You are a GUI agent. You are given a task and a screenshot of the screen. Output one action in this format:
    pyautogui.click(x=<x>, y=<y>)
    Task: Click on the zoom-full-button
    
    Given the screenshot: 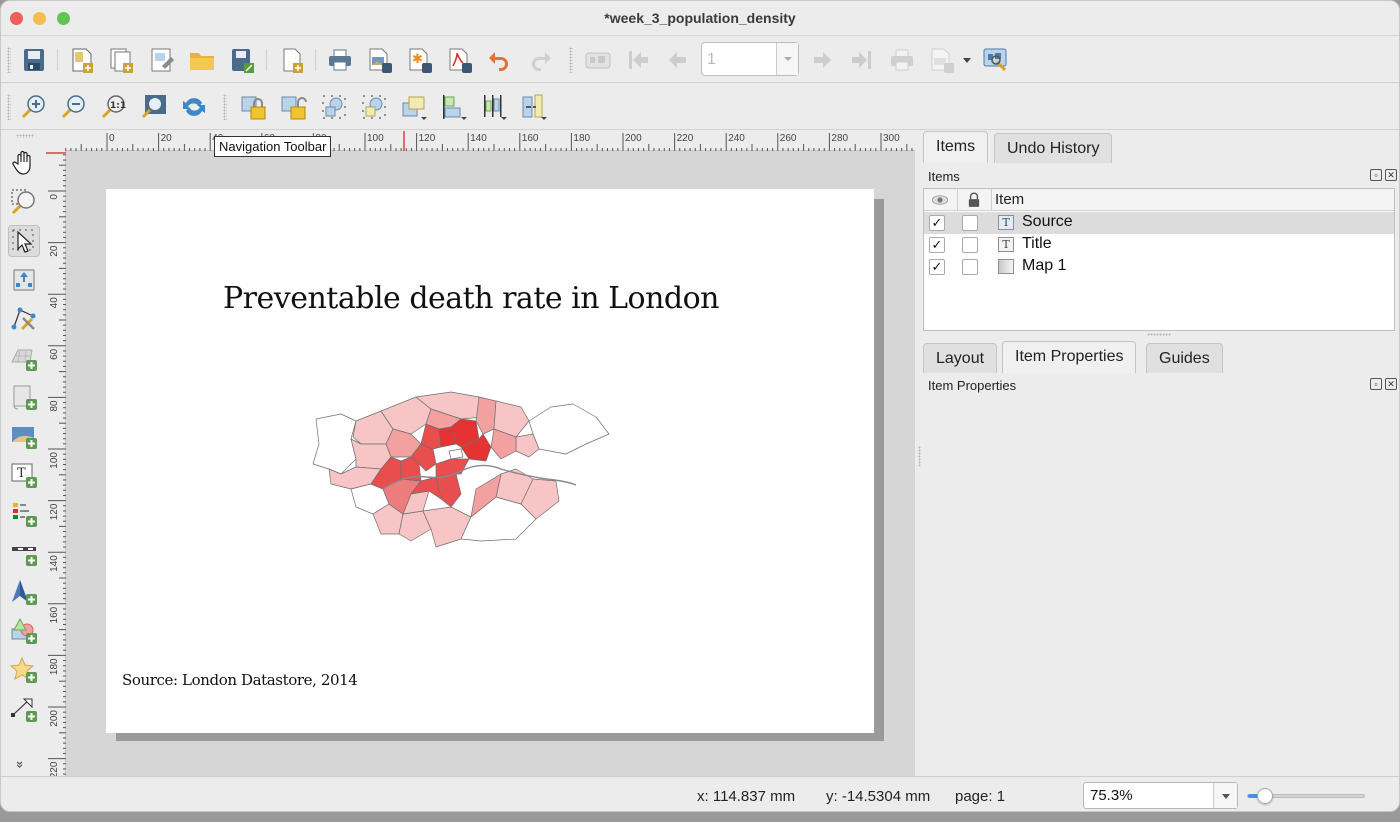 What is the action you would take?
    pyautogui.click(x=154, y=107)
    